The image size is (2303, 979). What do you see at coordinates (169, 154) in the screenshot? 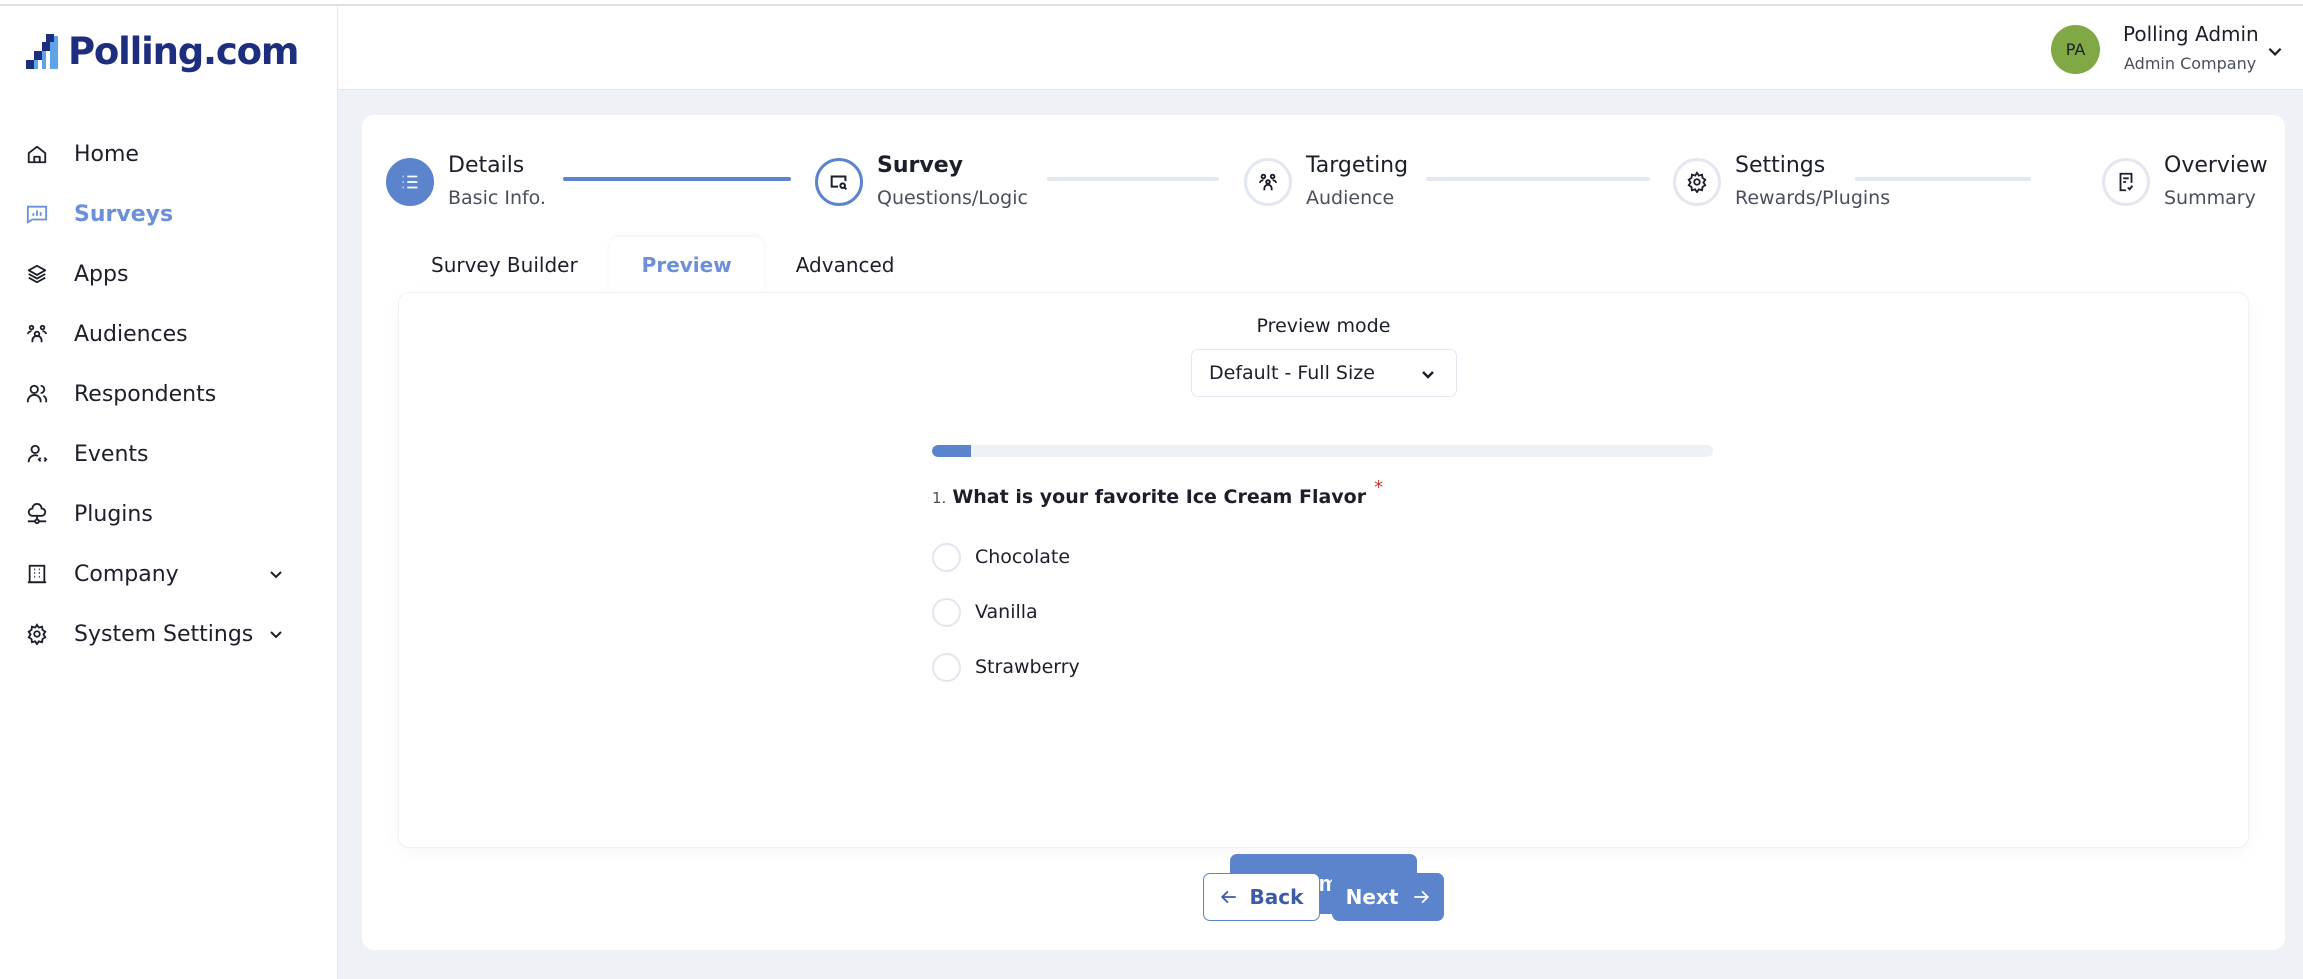
I see `sidebar-item-home: Home` at bounding box center [169, 154].